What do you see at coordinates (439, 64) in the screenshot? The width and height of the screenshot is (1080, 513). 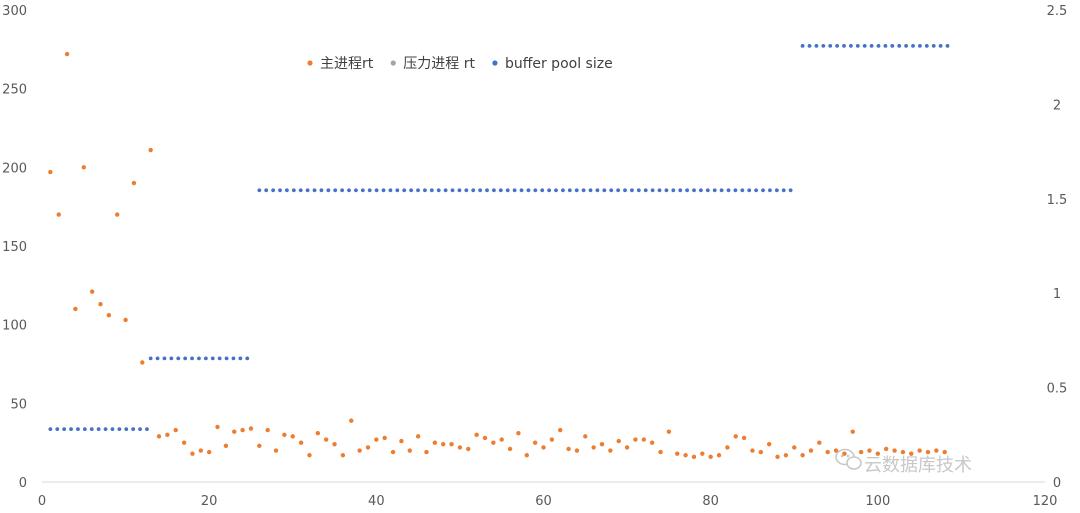 I see `legend-label: 压力进程 rt` at bounding box center [439, 64].